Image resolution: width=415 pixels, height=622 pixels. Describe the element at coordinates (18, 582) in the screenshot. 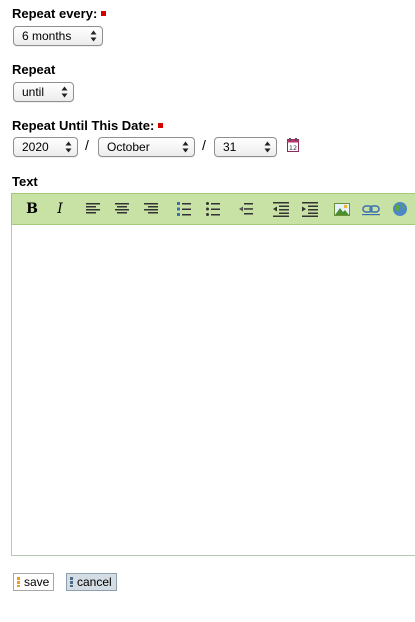

I see `save-icon` at that location.